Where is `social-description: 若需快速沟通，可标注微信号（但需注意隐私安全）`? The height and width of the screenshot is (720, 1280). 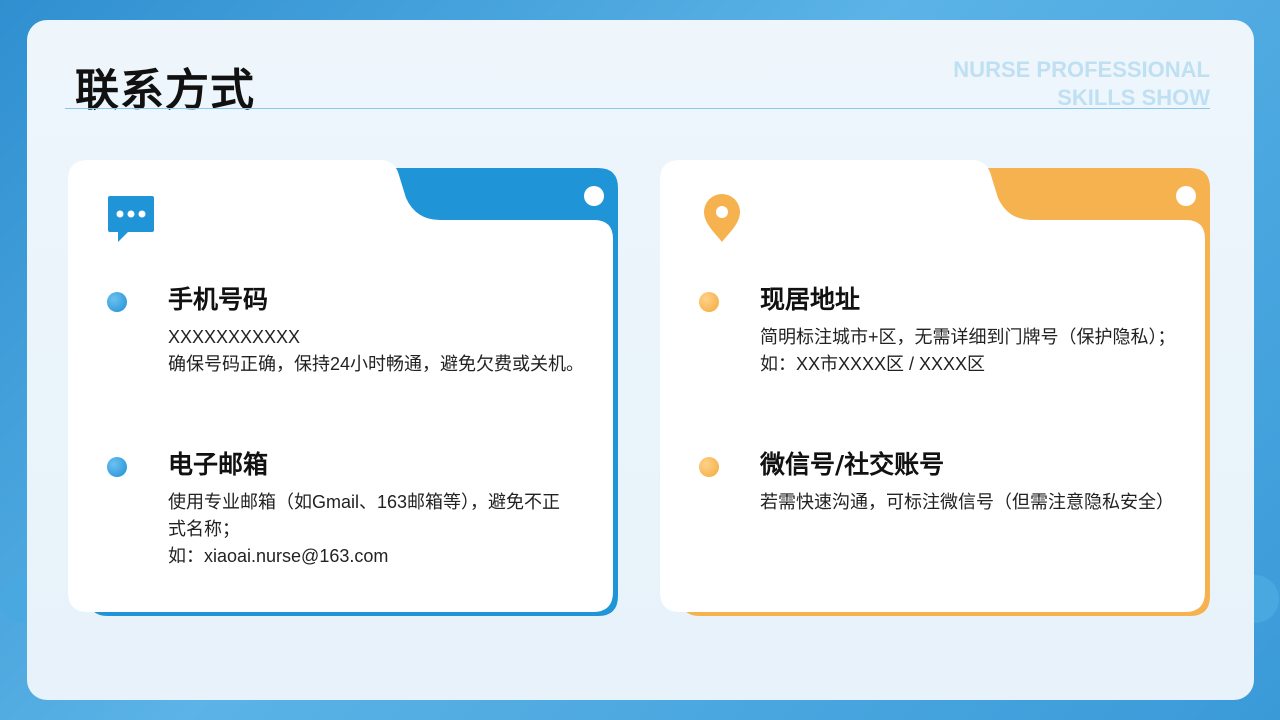 social-description: 若需快速沟通，可标注微信号（但需注意隐私安全） is located at coordinates (978, 502).